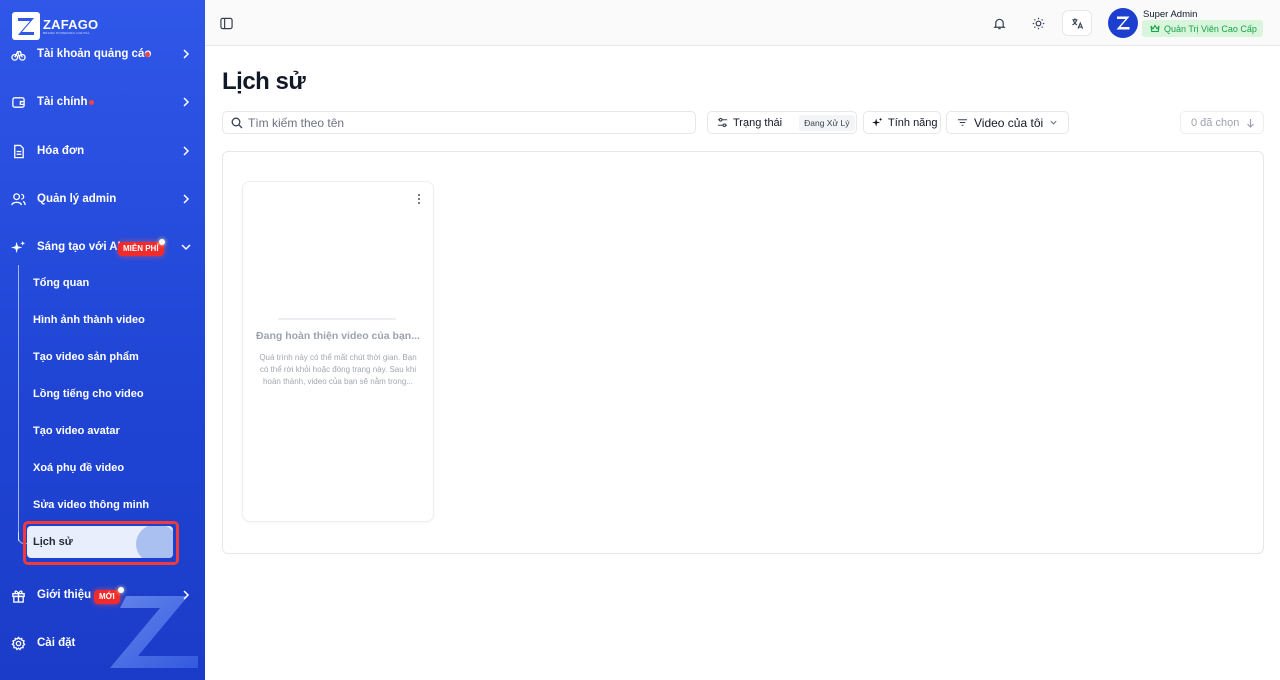 This screenshot has width=1280, height=680. Describe the element at coordinates (1170, 14) in the screenshot. I see `user-name: Super Admin` at that location.